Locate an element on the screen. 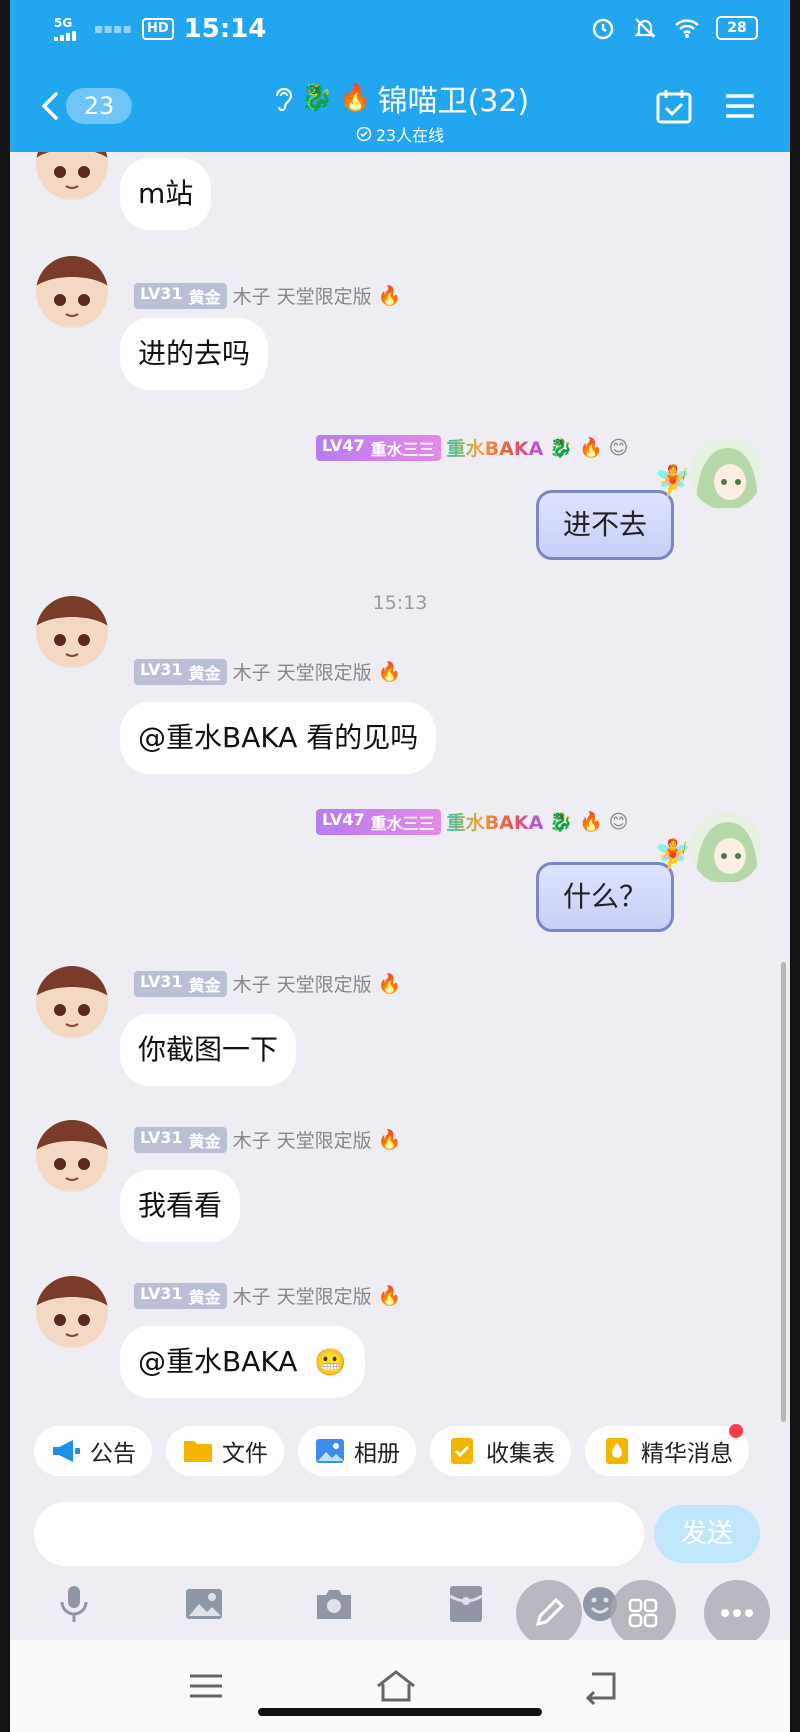 This screenshot has height=1732, width=800. quick-files-button: 文件 is located at coordinates (225, 1451).